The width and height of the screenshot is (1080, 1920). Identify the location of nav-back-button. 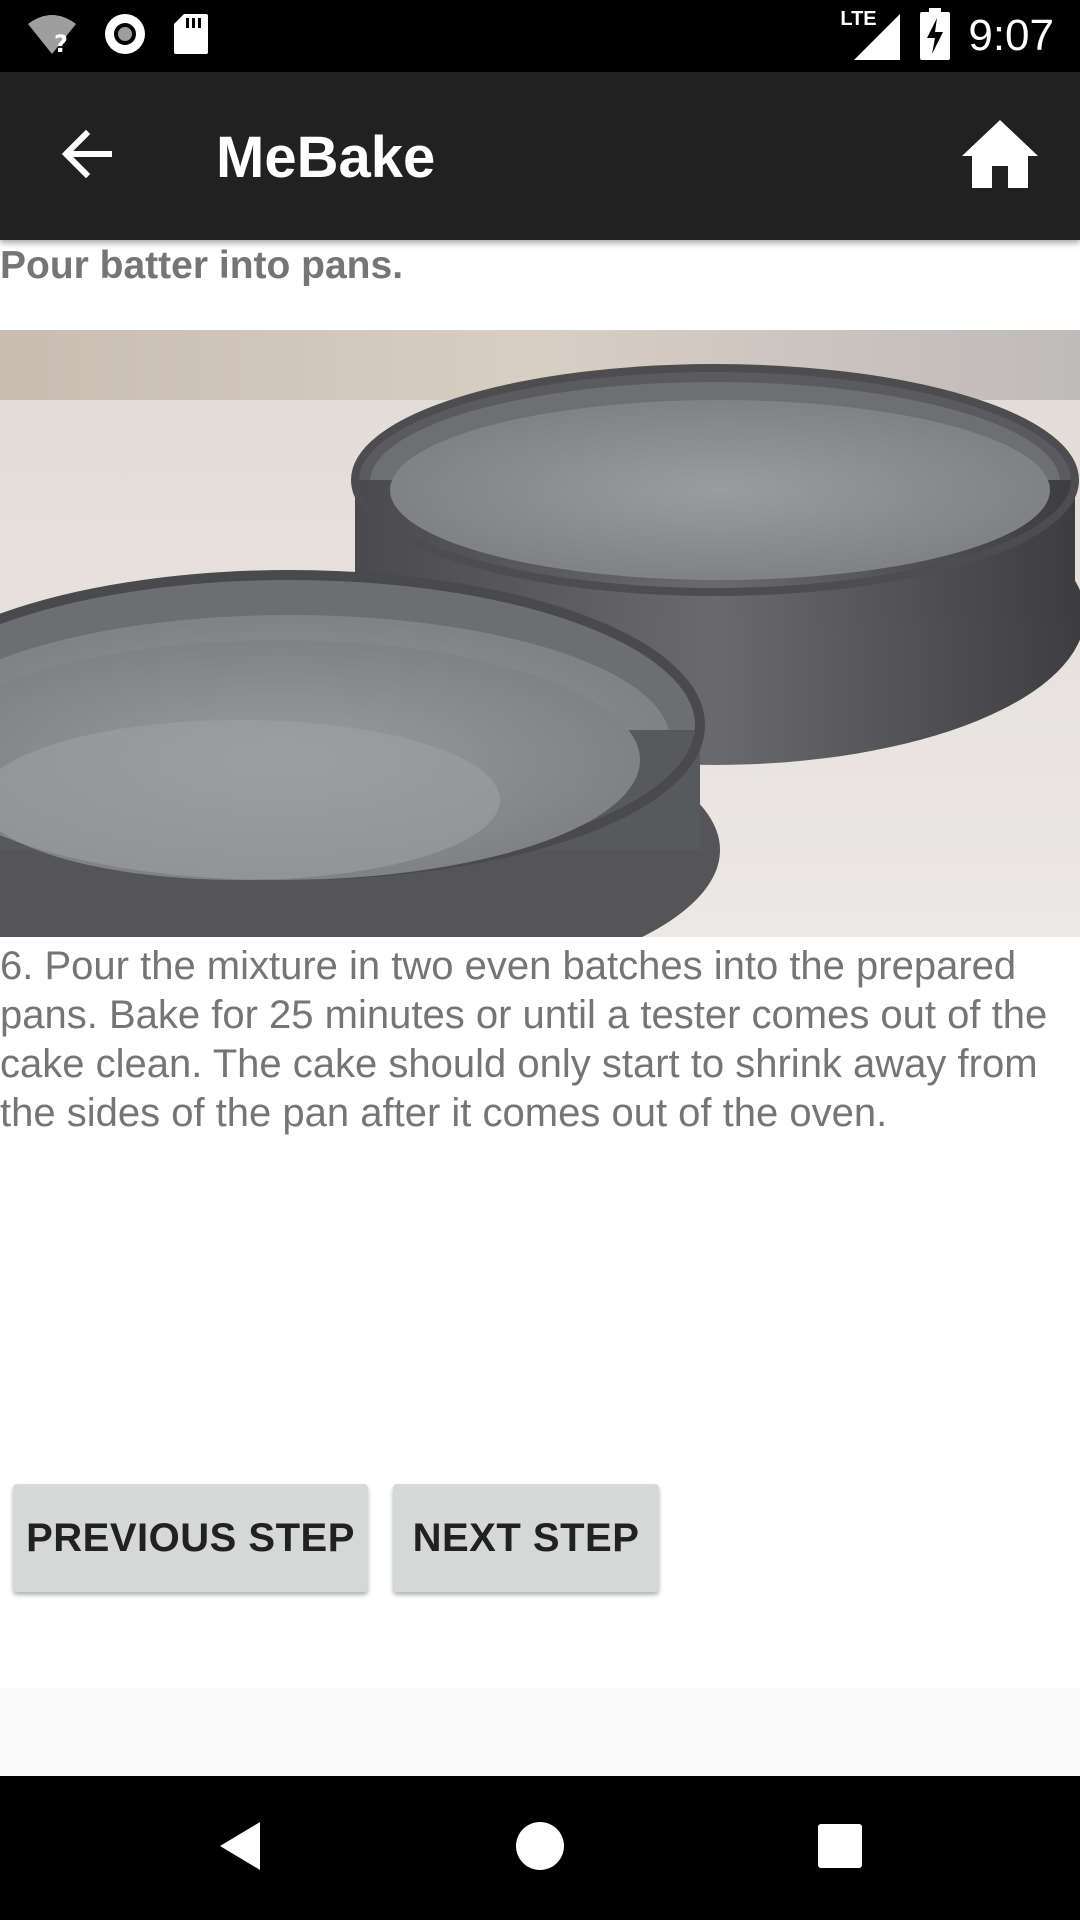
(240, 1848).